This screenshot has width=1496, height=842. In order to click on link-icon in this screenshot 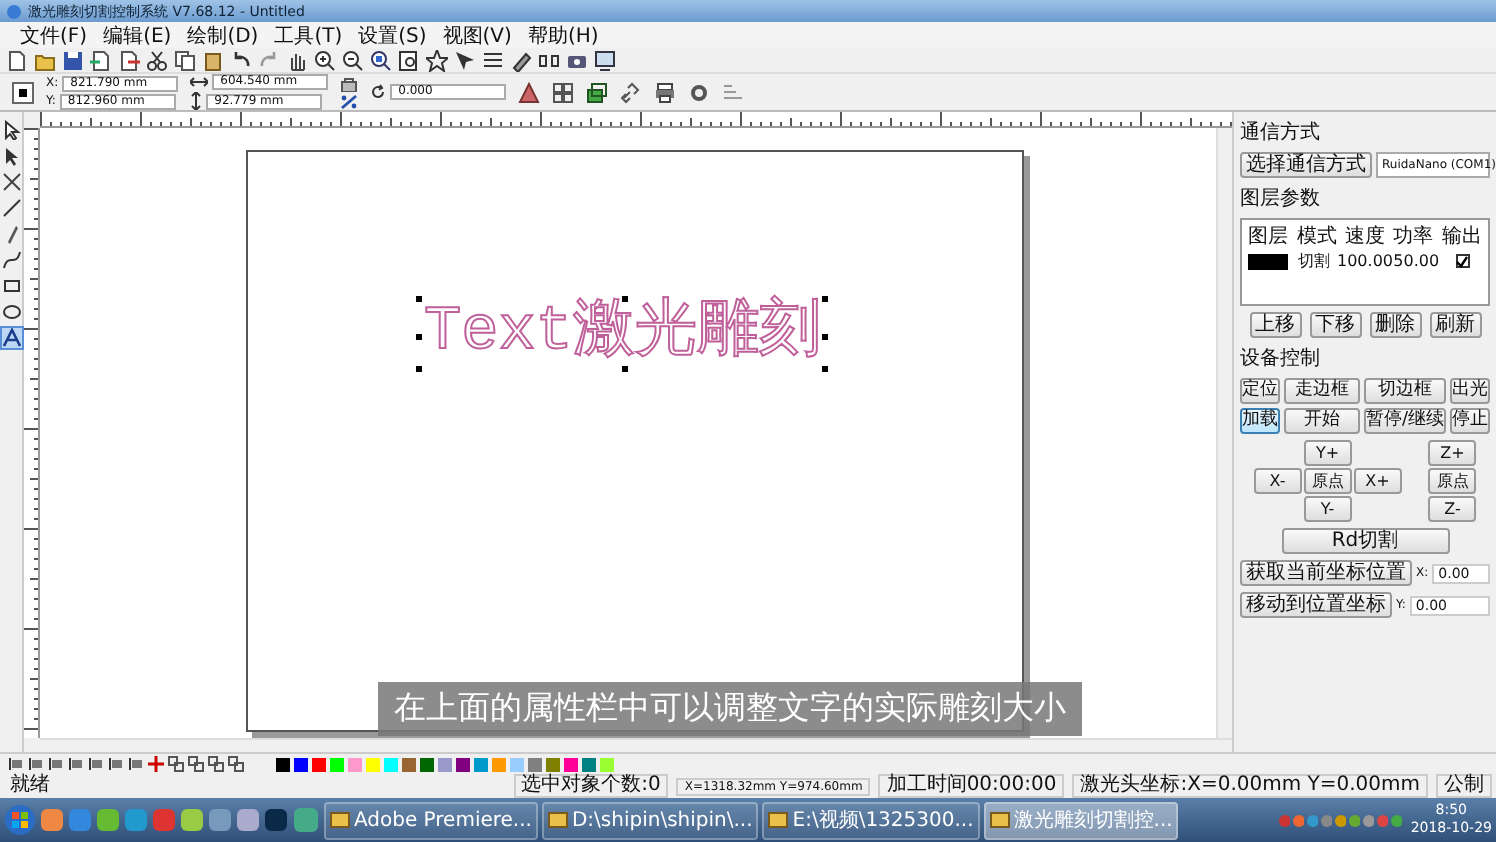, I will do `click(631, 92)`.